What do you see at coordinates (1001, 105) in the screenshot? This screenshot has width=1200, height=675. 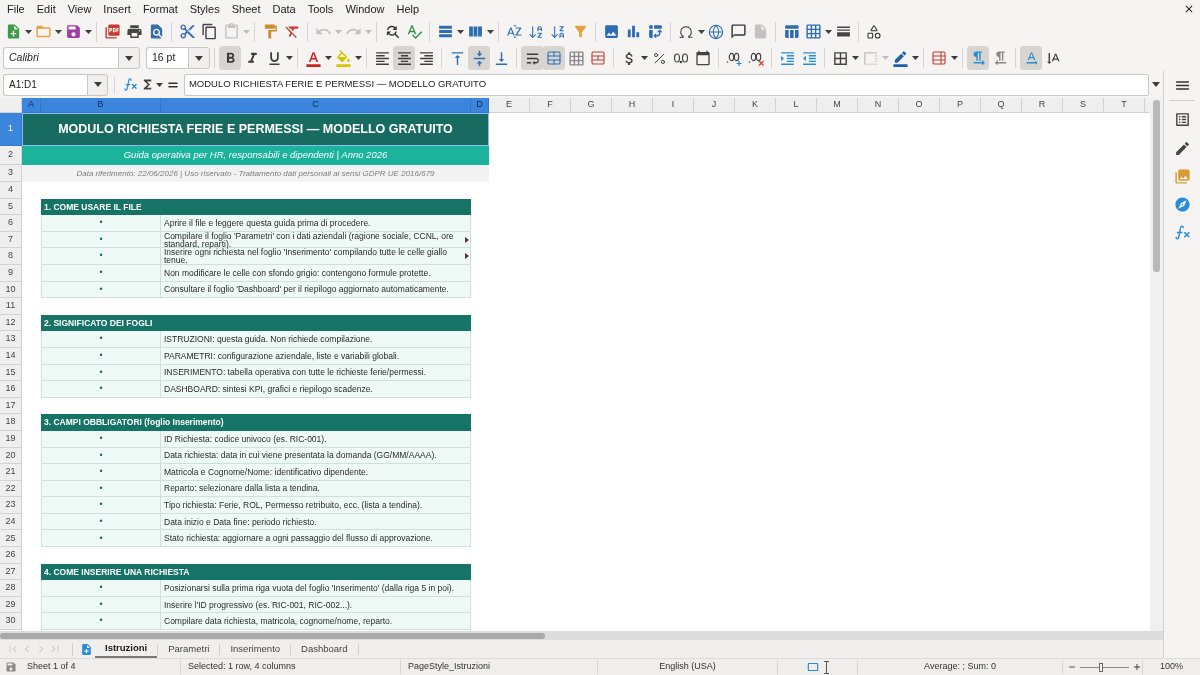 I see `column-header: Q` at bounding box center [1001, 105].